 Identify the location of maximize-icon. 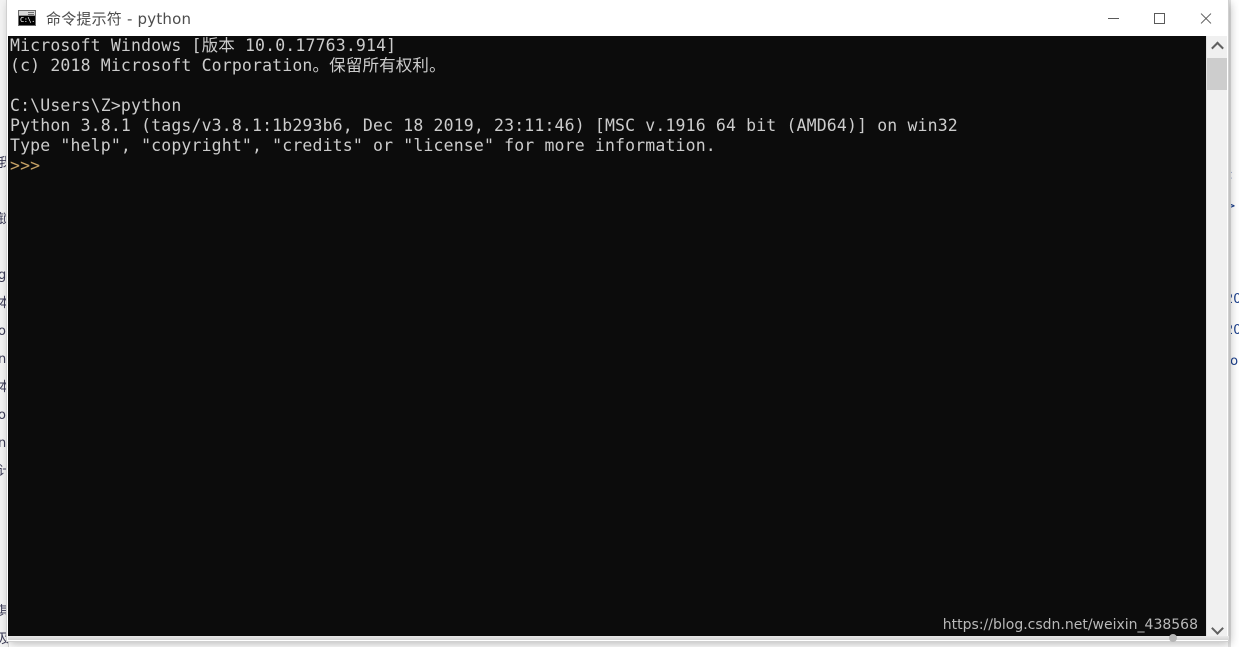
(1159, 18).